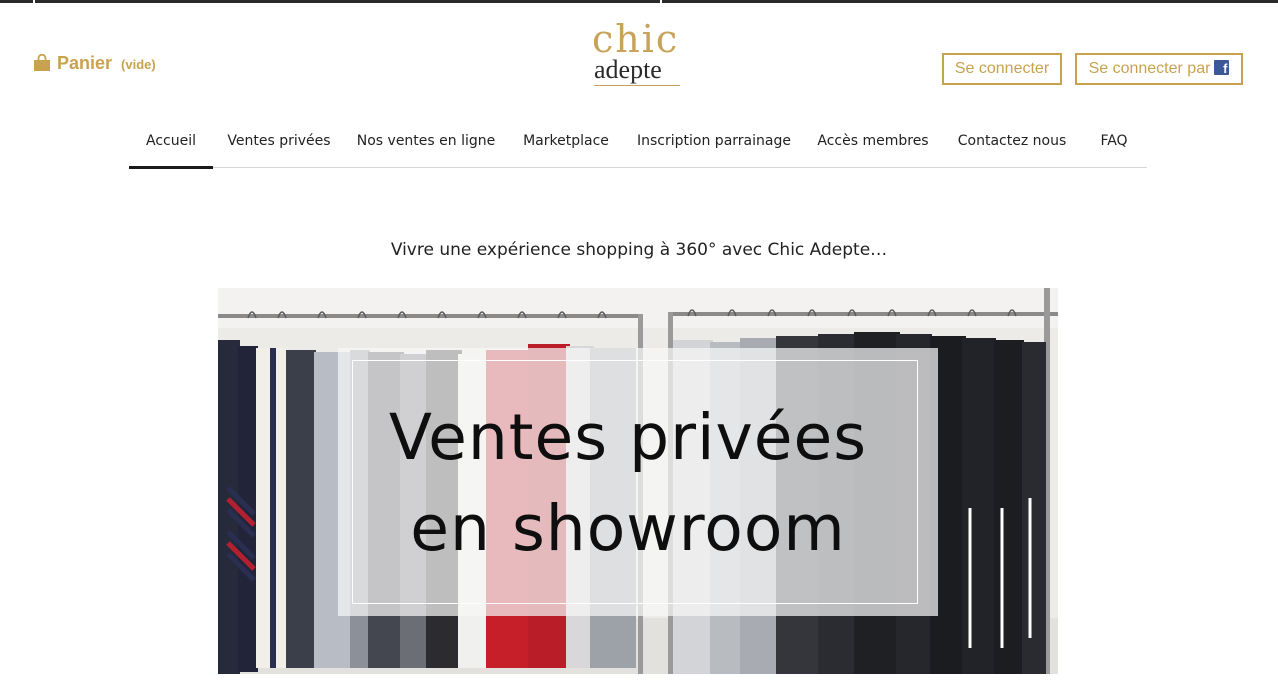 This screenshot has width=1278, height=697. What do you see at coordinates (426, 140) in the screenshot?
I see `nav-item-label: Nos ventes en ligne` at bounding box center [426, 140].